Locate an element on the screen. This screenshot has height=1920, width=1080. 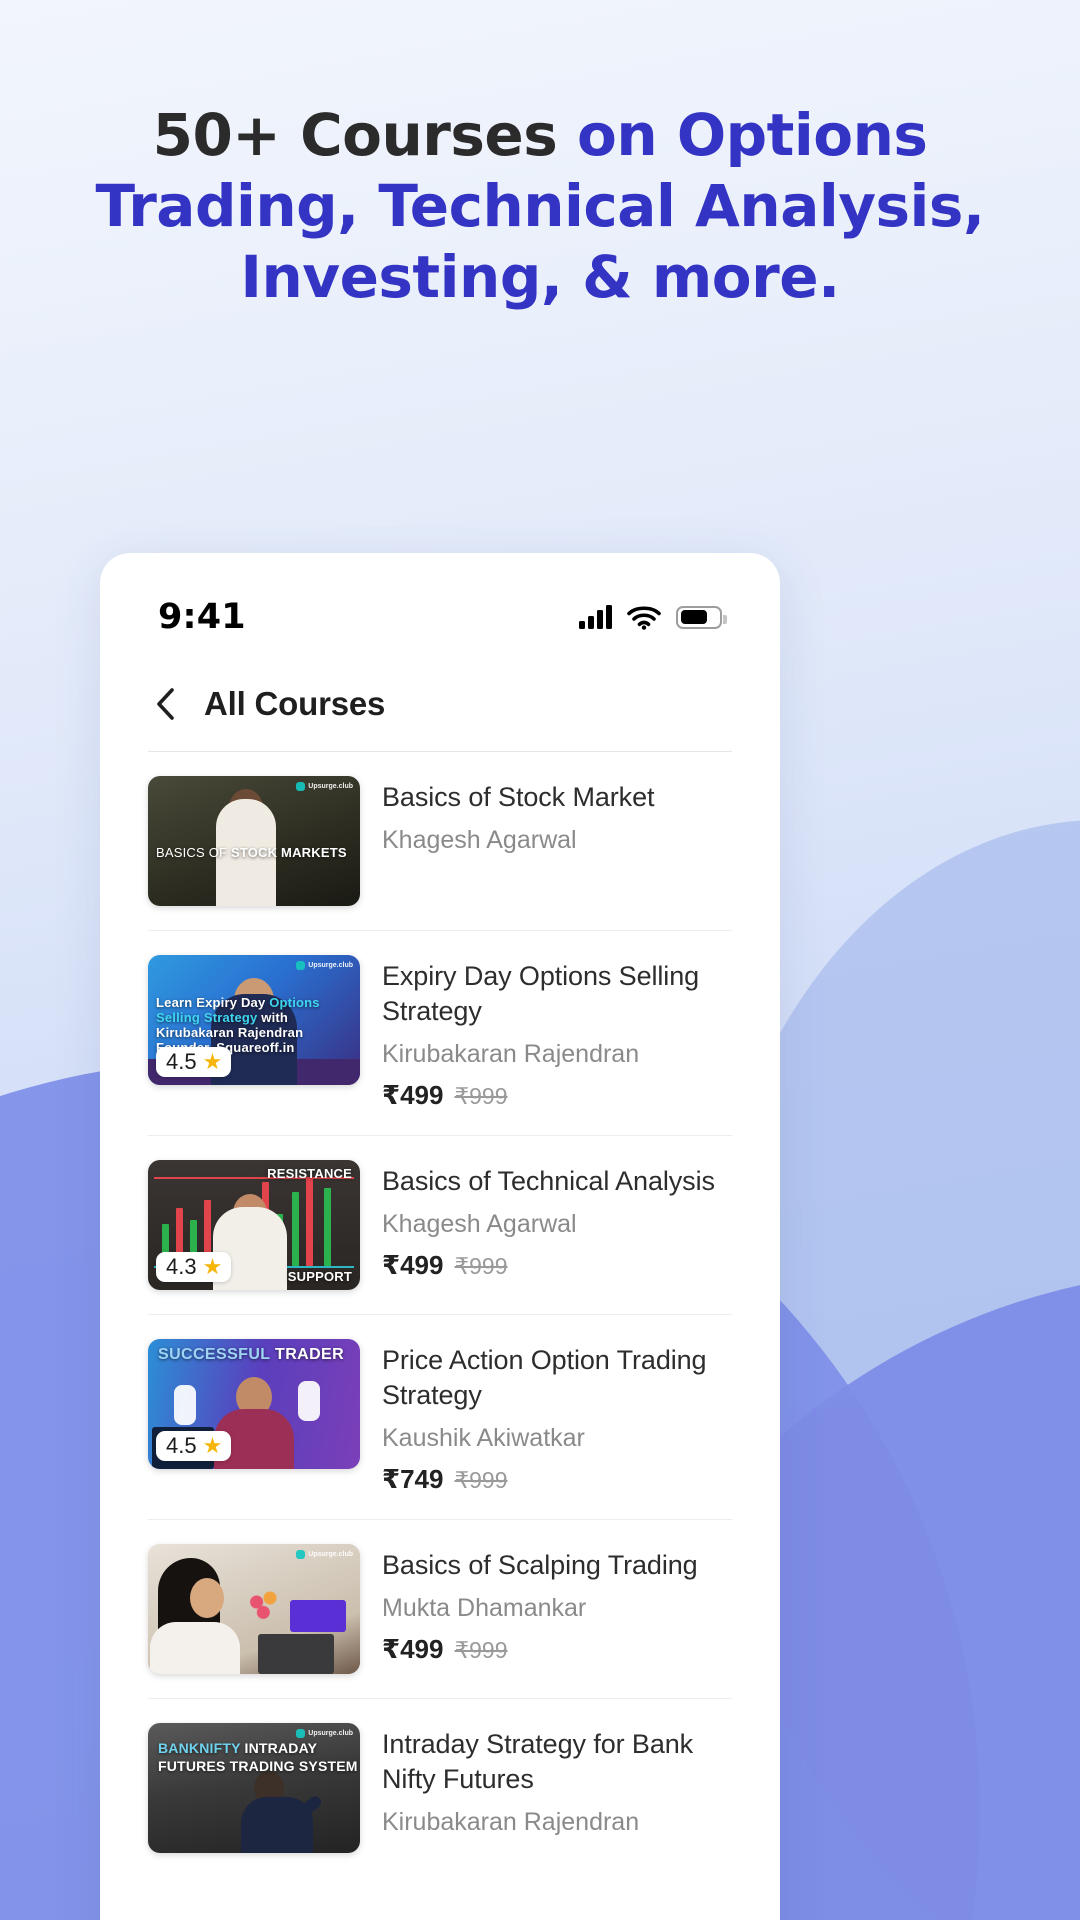
course-info: Basics of Stock Market Khagesh Agarwal is located at coordinates (557, 816).